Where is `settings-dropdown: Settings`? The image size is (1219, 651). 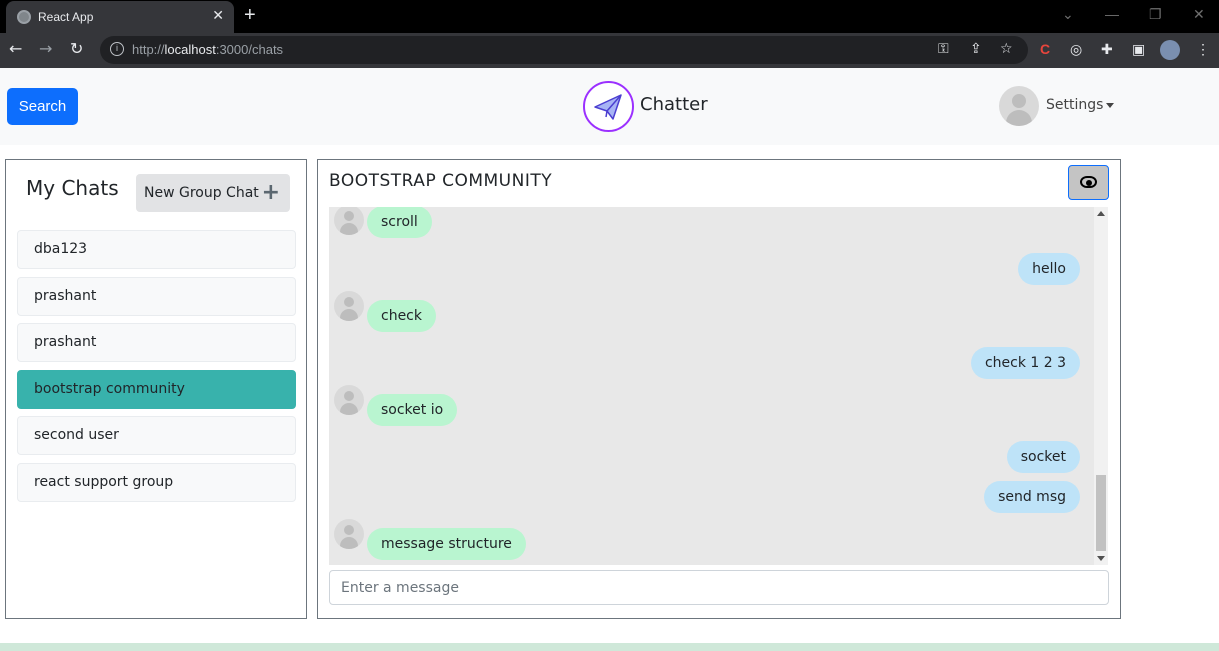 settings-dropdown: Settings is located at coordinates (1080, 105).